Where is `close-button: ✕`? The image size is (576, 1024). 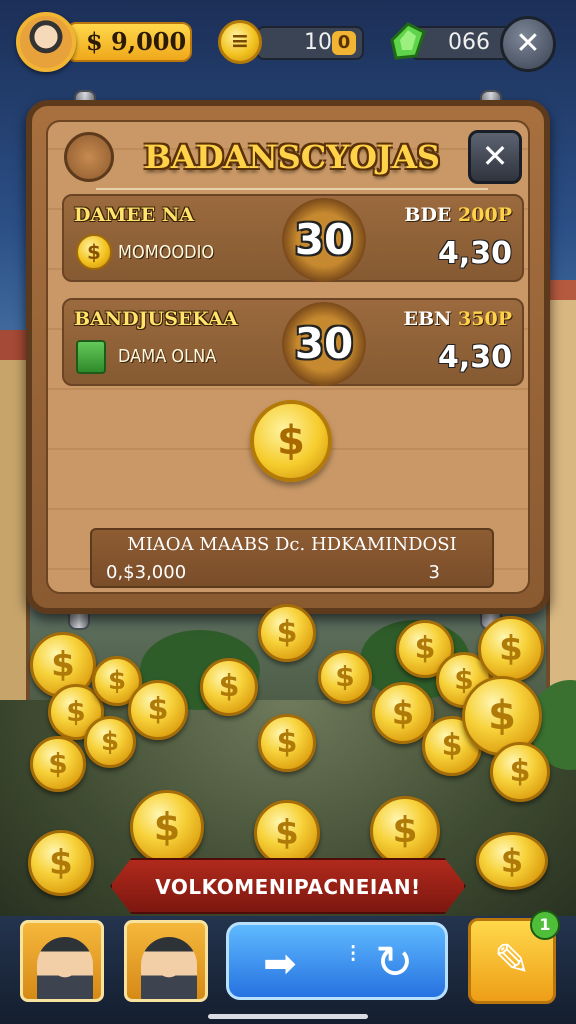 close-button: ✕ is located at coordinates (495, 157).